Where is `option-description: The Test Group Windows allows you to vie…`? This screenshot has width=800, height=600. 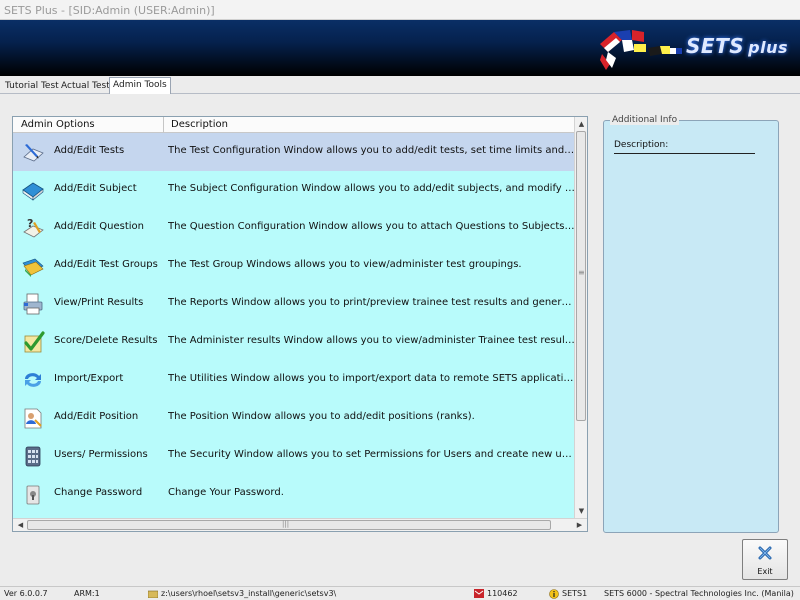 option-description: The Test Group Windows allows you to vie… is located at coordinates (345, 264).